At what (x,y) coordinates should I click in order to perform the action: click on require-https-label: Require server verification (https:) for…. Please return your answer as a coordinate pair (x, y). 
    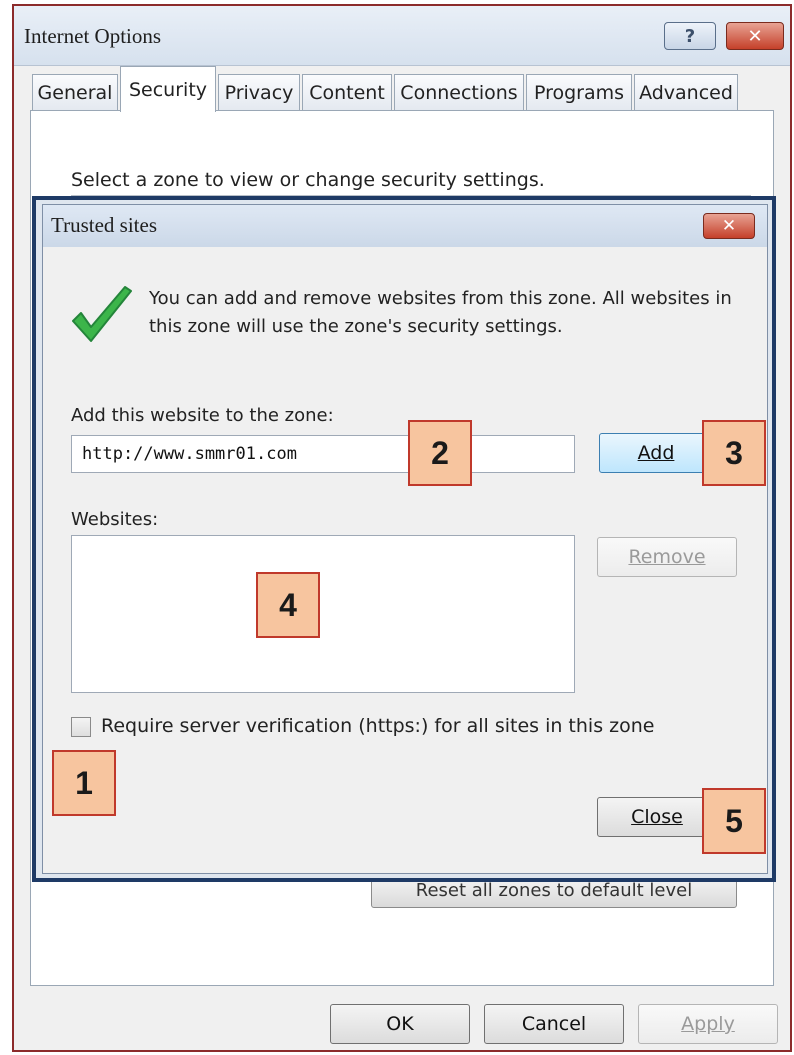
    Looking at the image, I should click on (377, 726).